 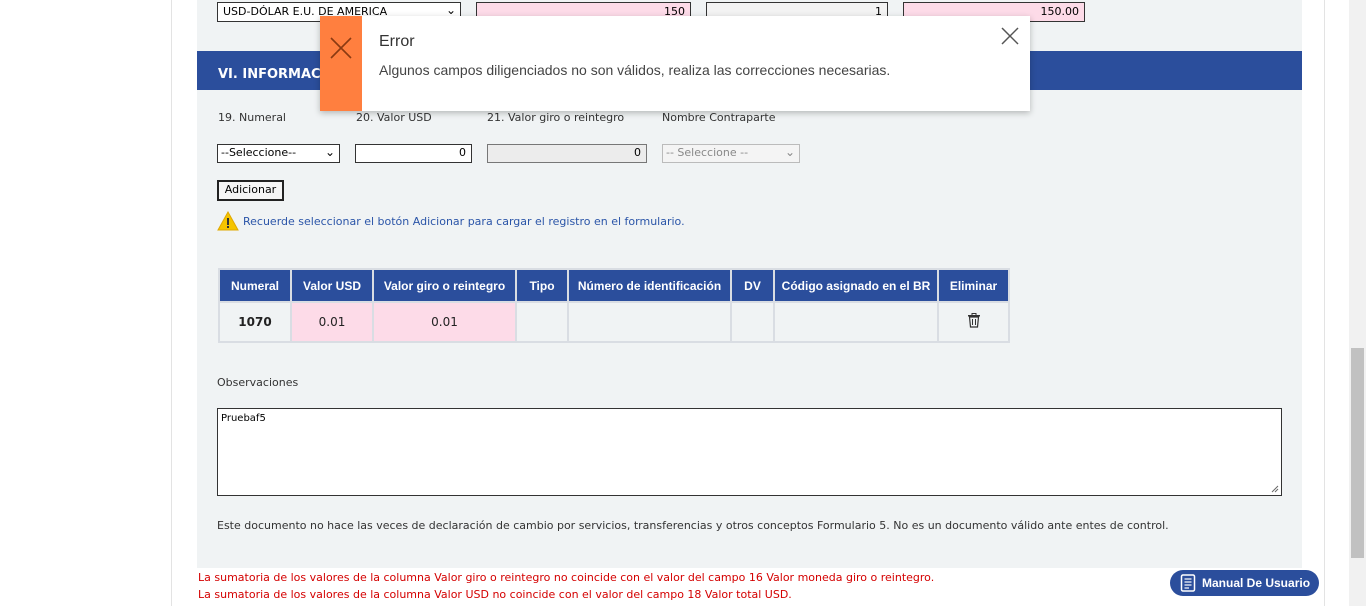 What do you see at coordinates (649, 285) in the screenshot?
I see `col-numero-id: Número de identificación` at bounding box center [649, 285].